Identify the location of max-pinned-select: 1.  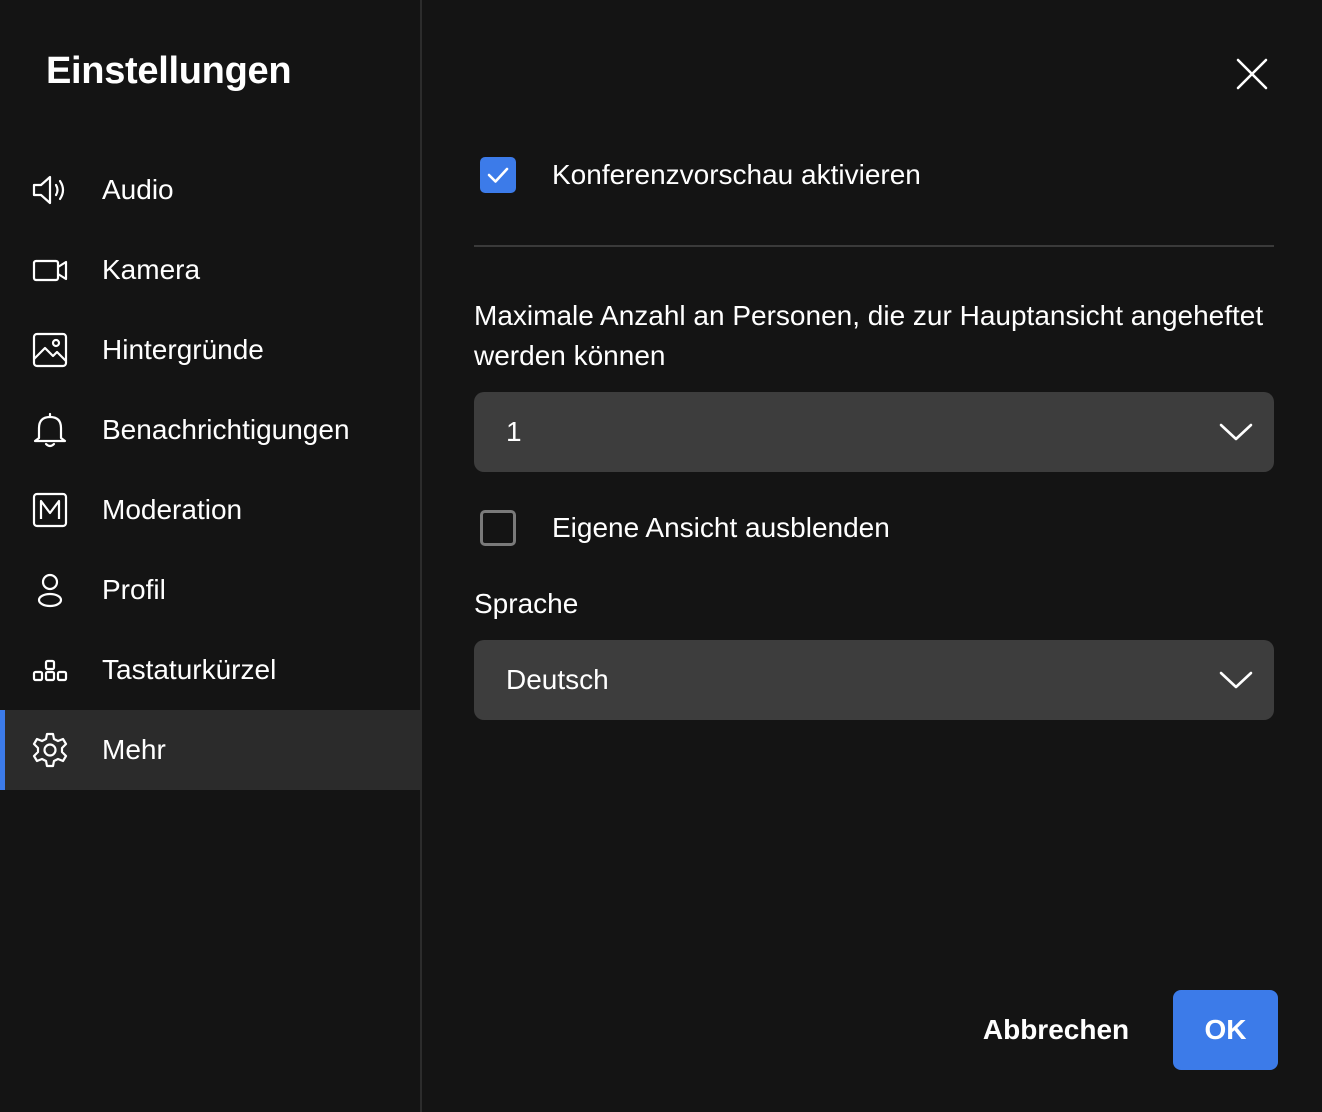
(874, 432).